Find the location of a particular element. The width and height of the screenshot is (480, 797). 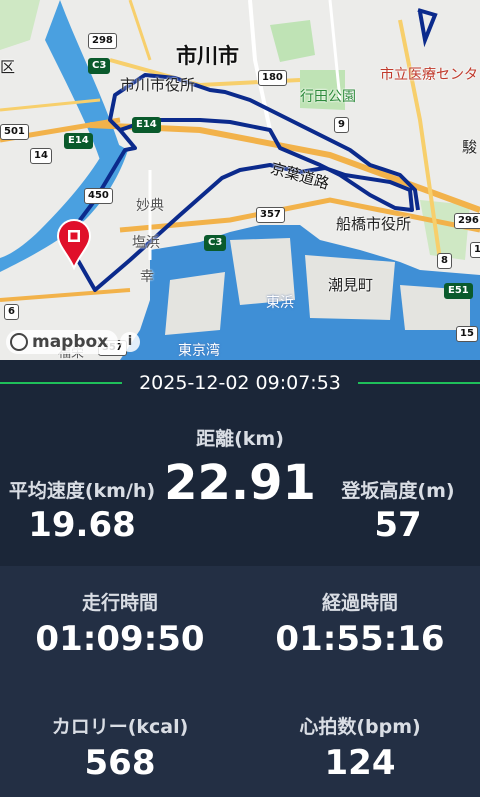

avg-speed-label: 平均速度(km/h) is located at coordinates (82, 491).